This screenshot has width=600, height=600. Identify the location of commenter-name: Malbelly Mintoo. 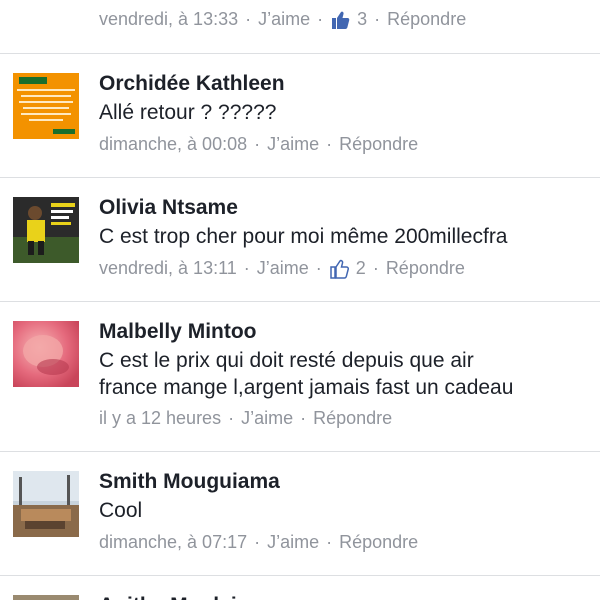
(178, 332).